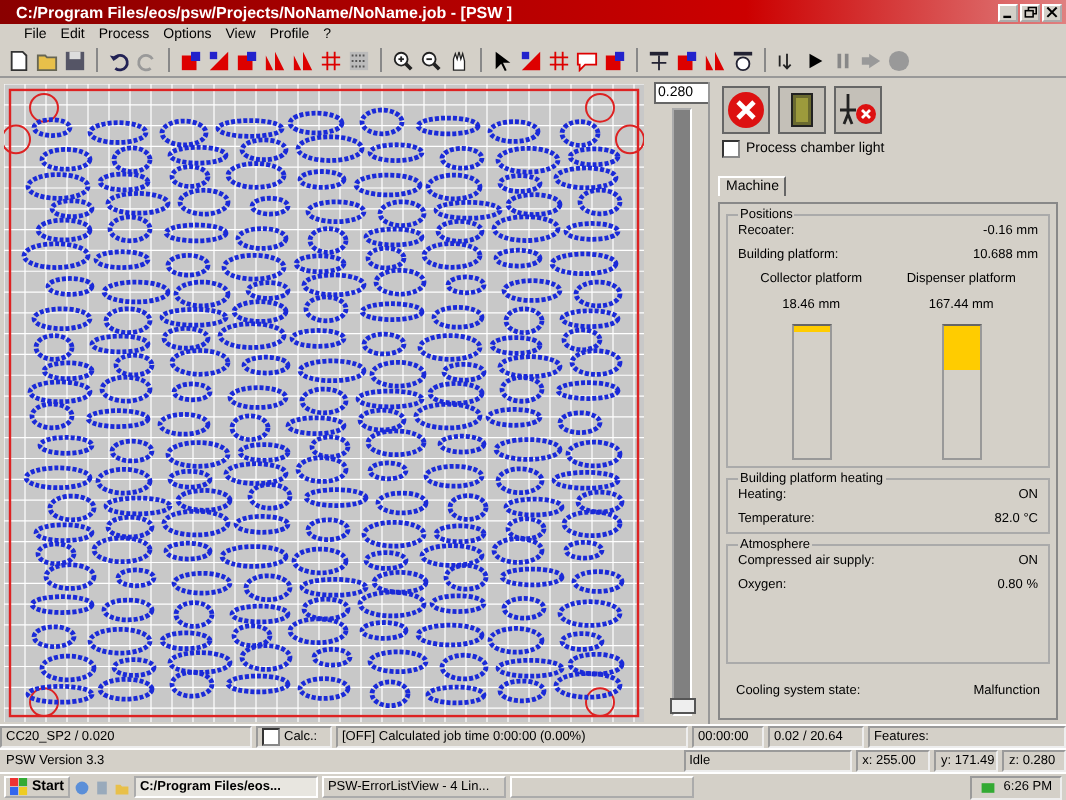 Image resolution: width=1066 pixels, height=800 pixels. I want to click on laser-cancel-icon, so click(858, 110).